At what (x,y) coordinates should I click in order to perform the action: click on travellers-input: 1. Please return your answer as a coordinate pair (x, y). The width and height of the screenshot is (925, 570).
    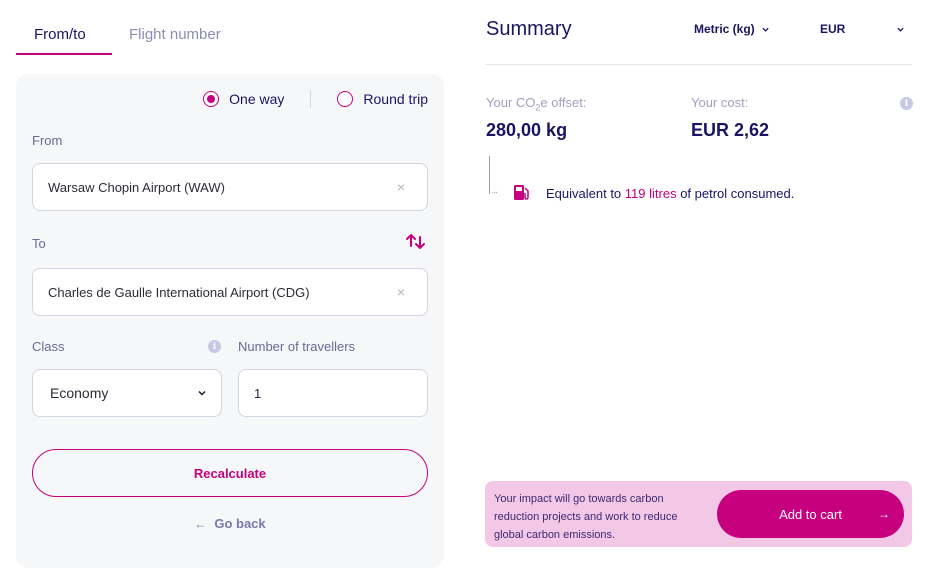
    Looking at the image, I should click on (333, 393).